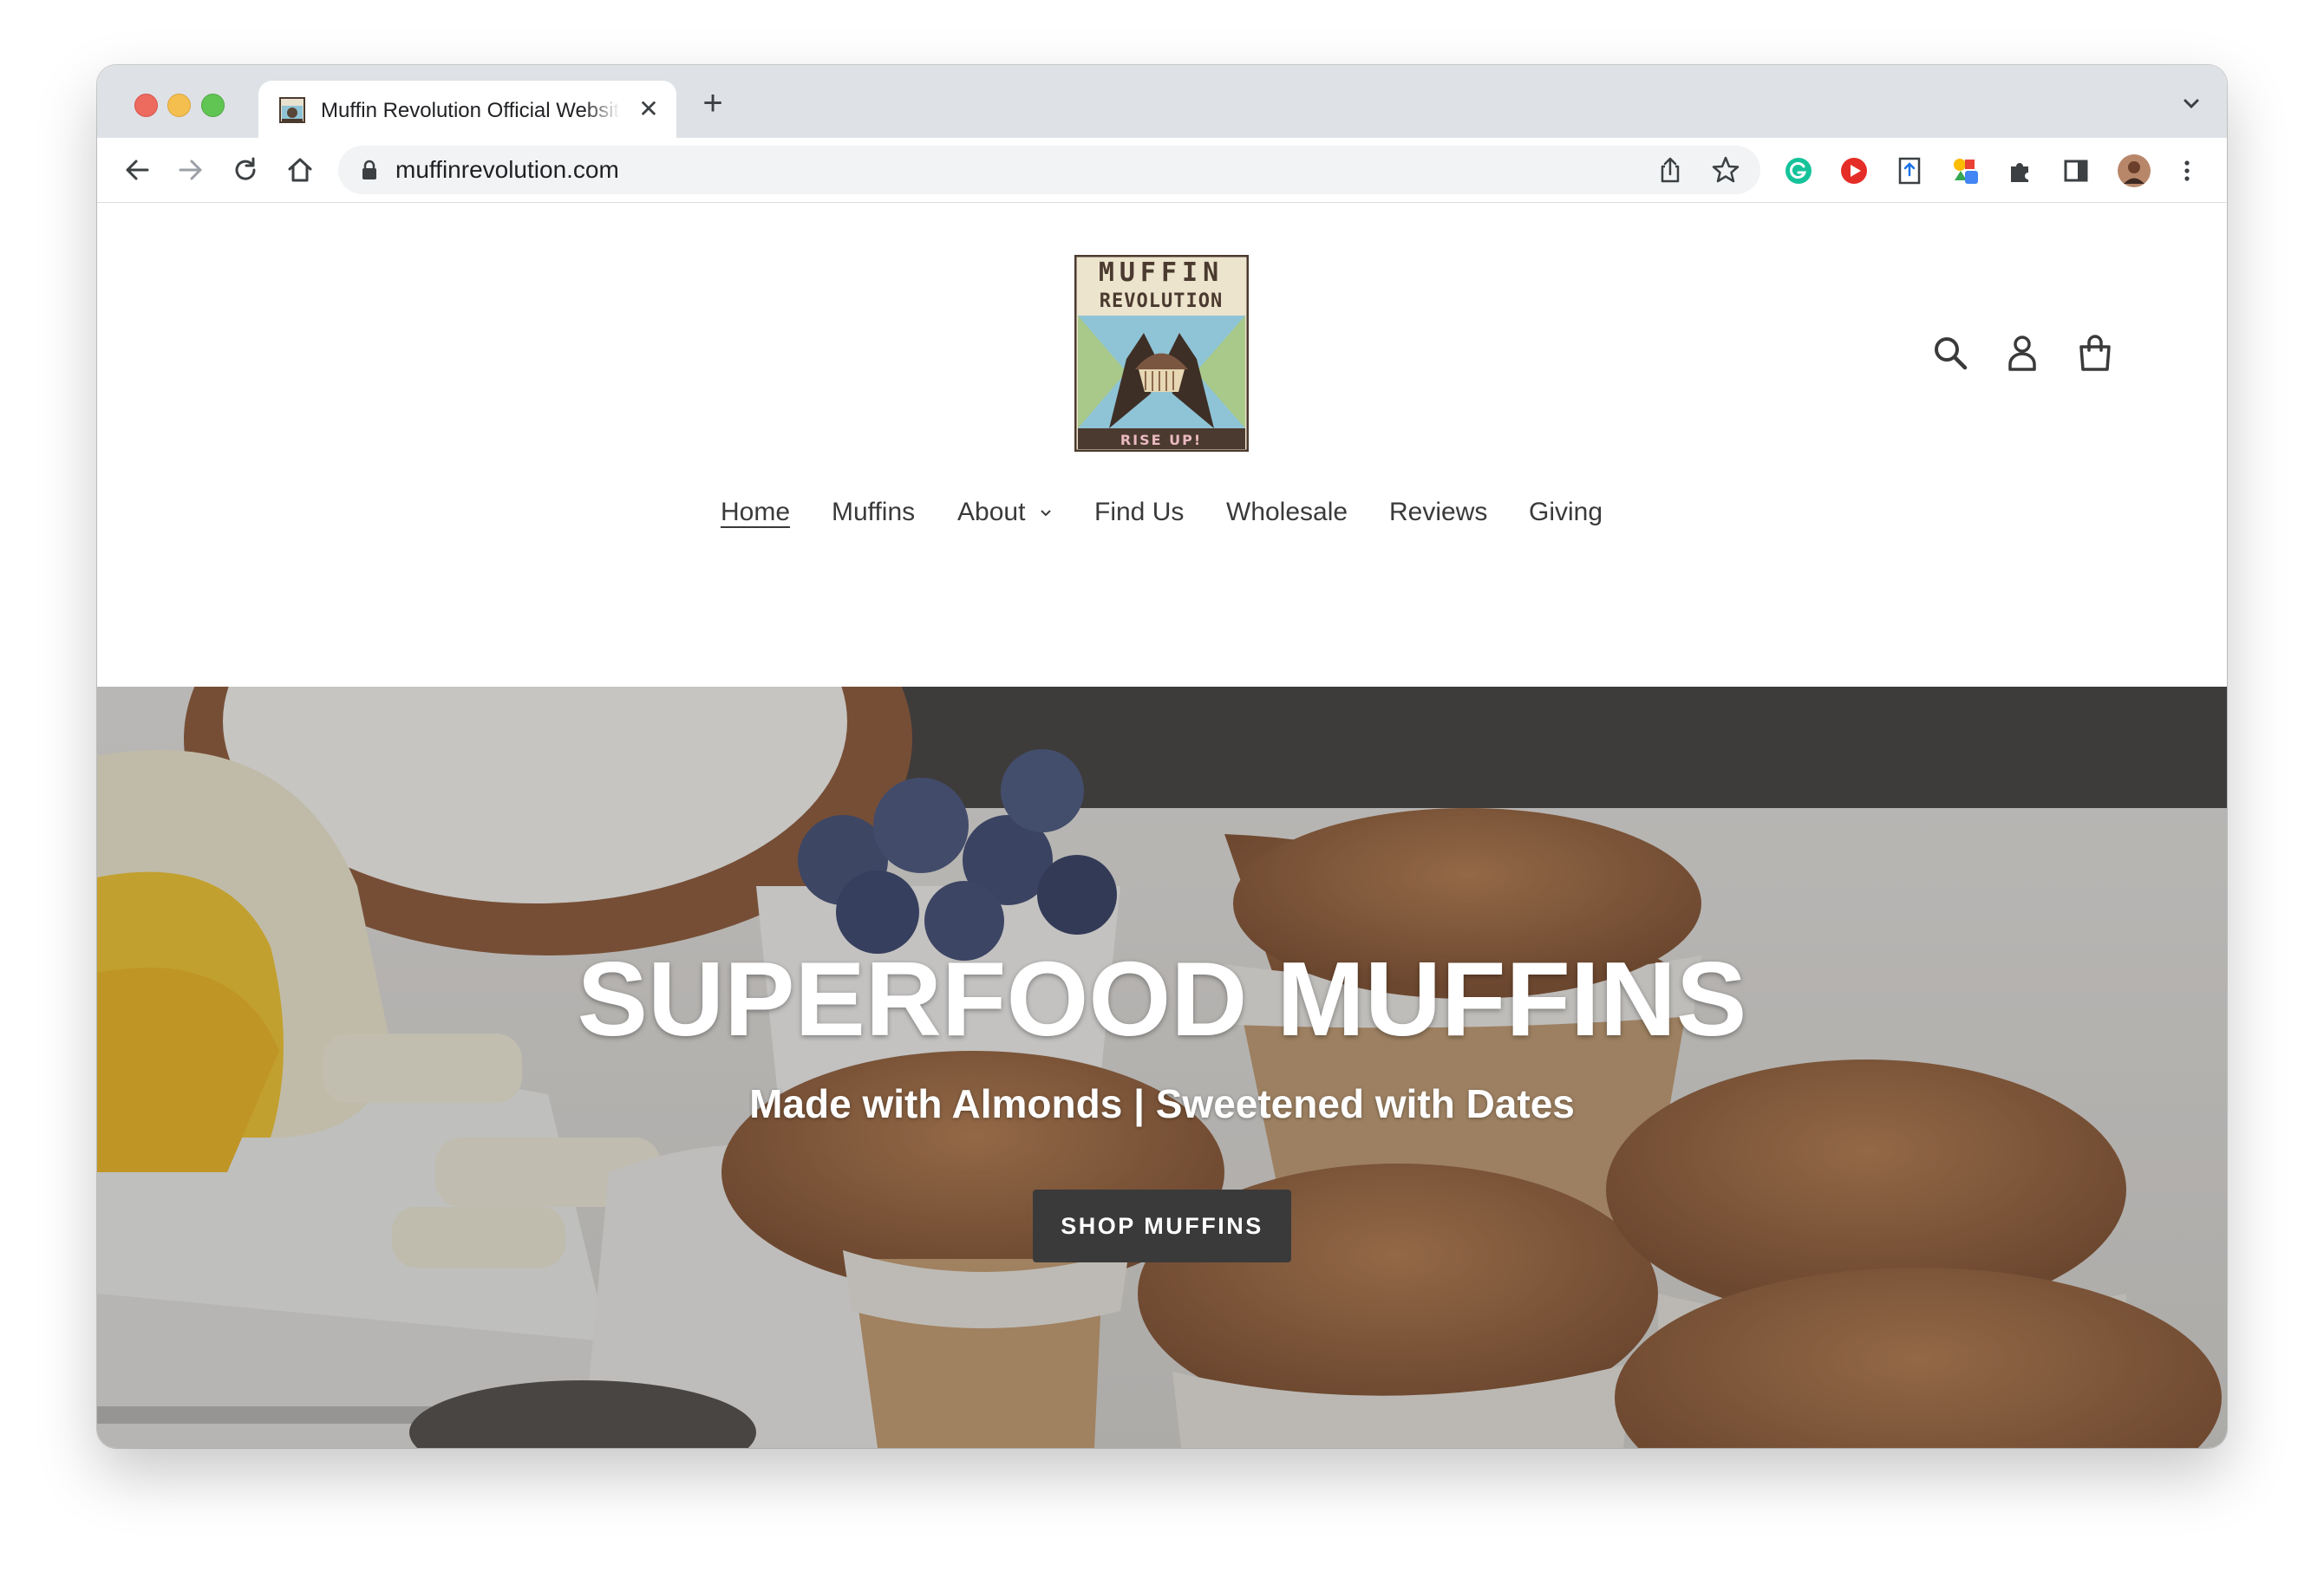 The width and height of the screenshot is (2324, 1578). What do you see at coordinates (873, 512) in the screenshot?
I see `nav-muffins: Muffins` at bounding box center [873, 512].